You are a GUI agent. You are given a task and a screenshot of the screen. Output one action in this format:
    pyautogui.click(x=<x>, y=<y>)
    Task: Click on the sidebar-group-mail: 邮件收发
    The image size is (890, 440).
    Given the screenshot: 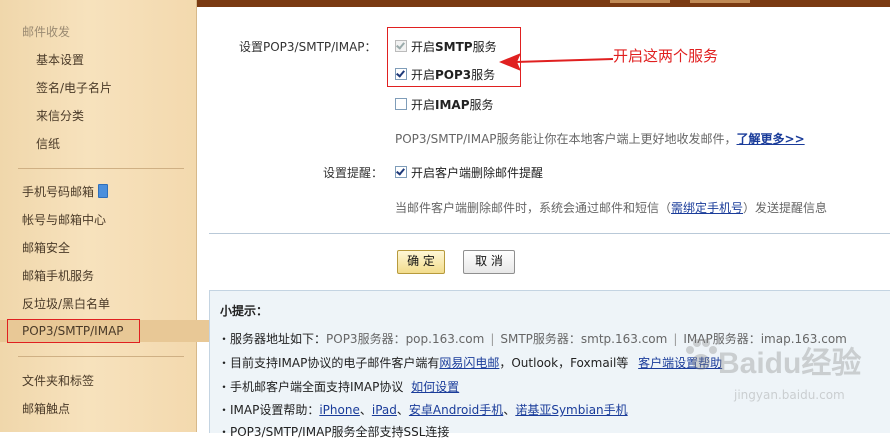 What is the action you would take?
    pyautogui.click(x=46, y=32)
    